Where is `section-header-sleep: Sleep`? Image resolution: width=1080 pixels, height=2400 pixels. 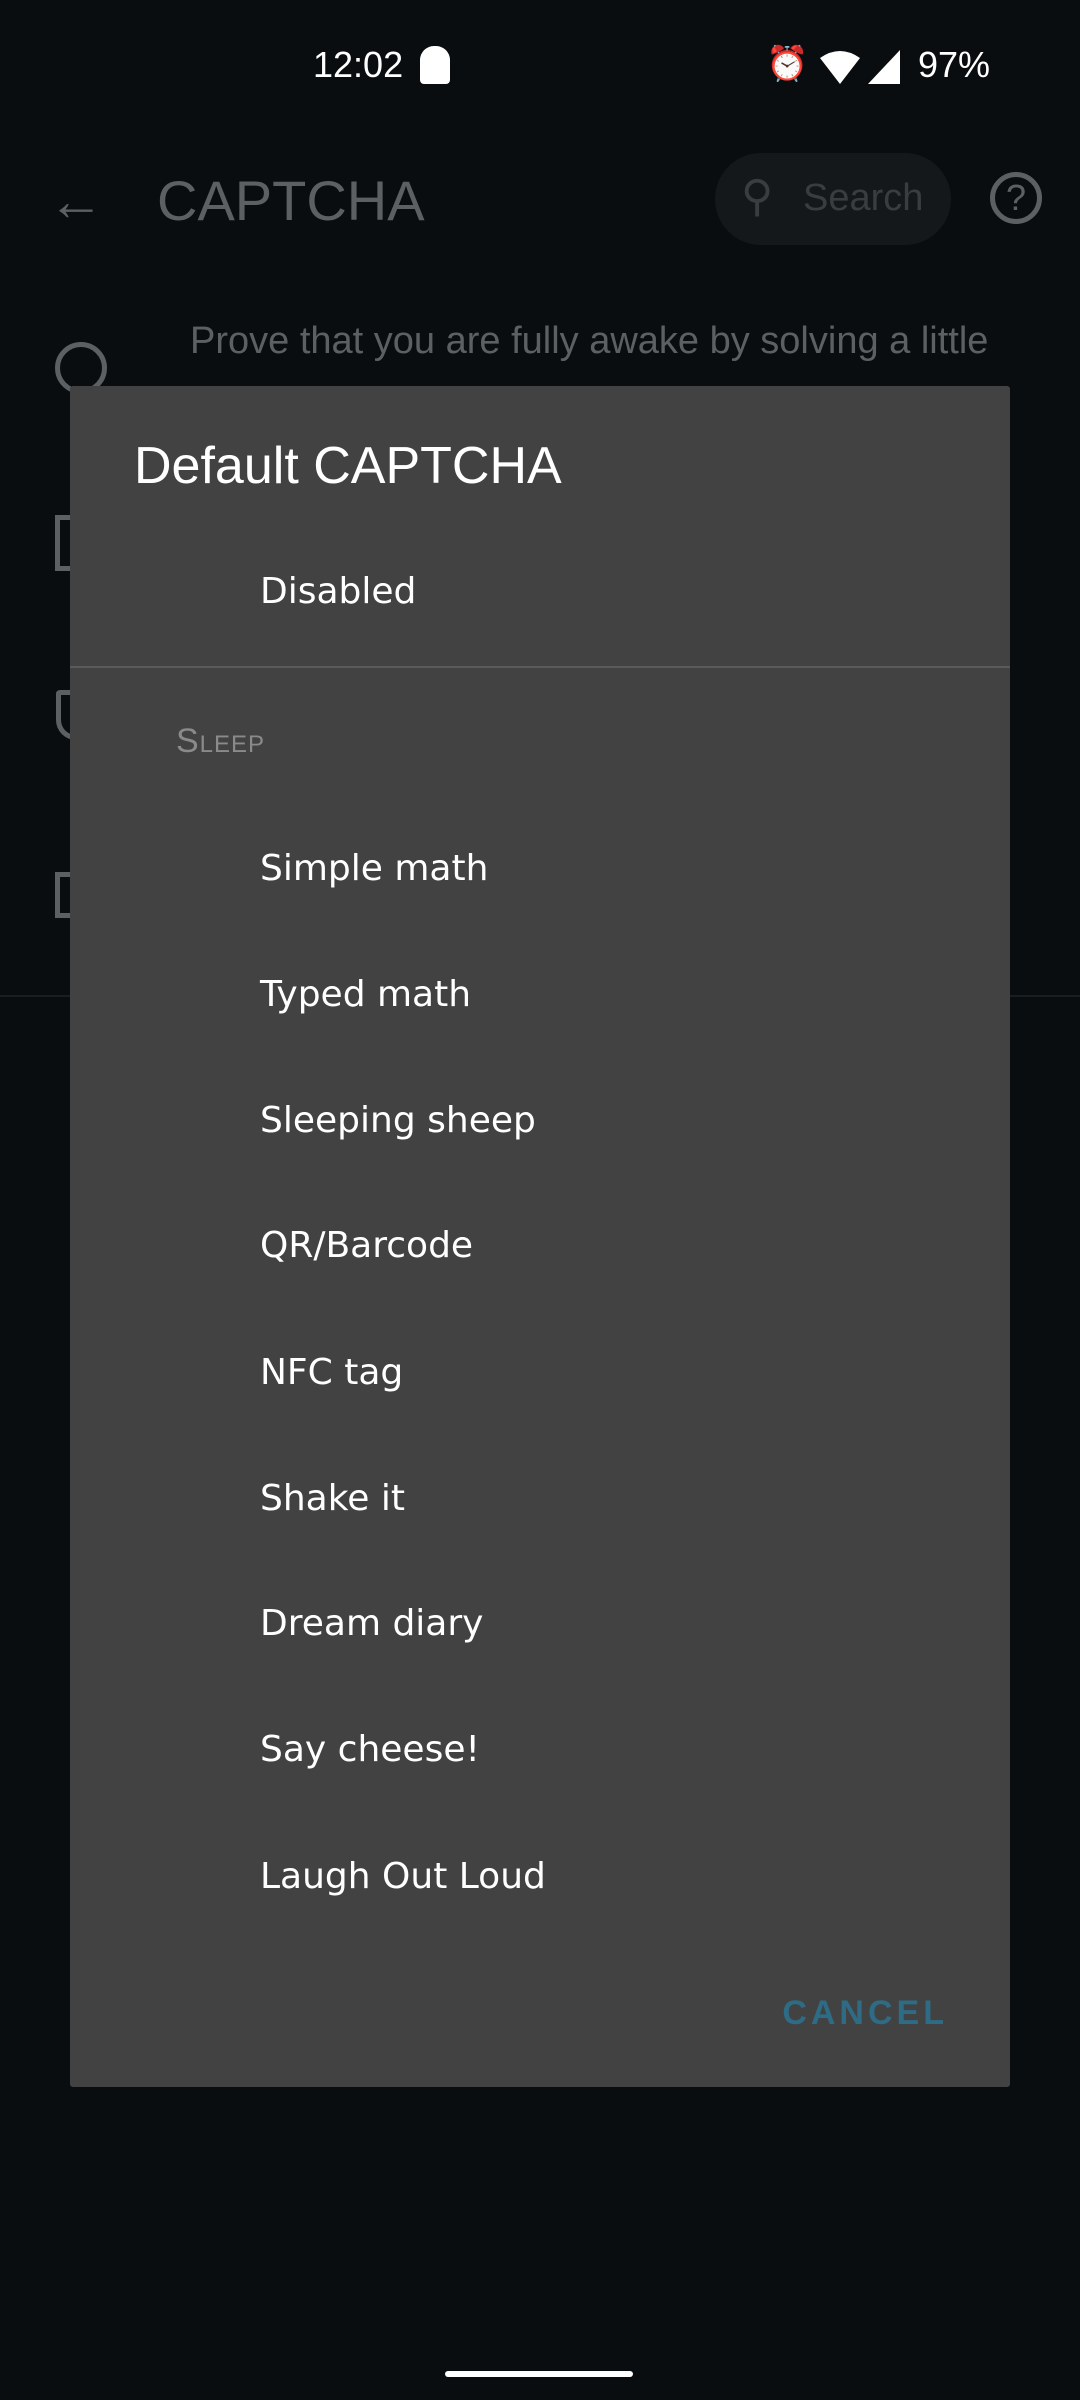
section-header-sleep: Sleep is located at coordinates (221, 741).